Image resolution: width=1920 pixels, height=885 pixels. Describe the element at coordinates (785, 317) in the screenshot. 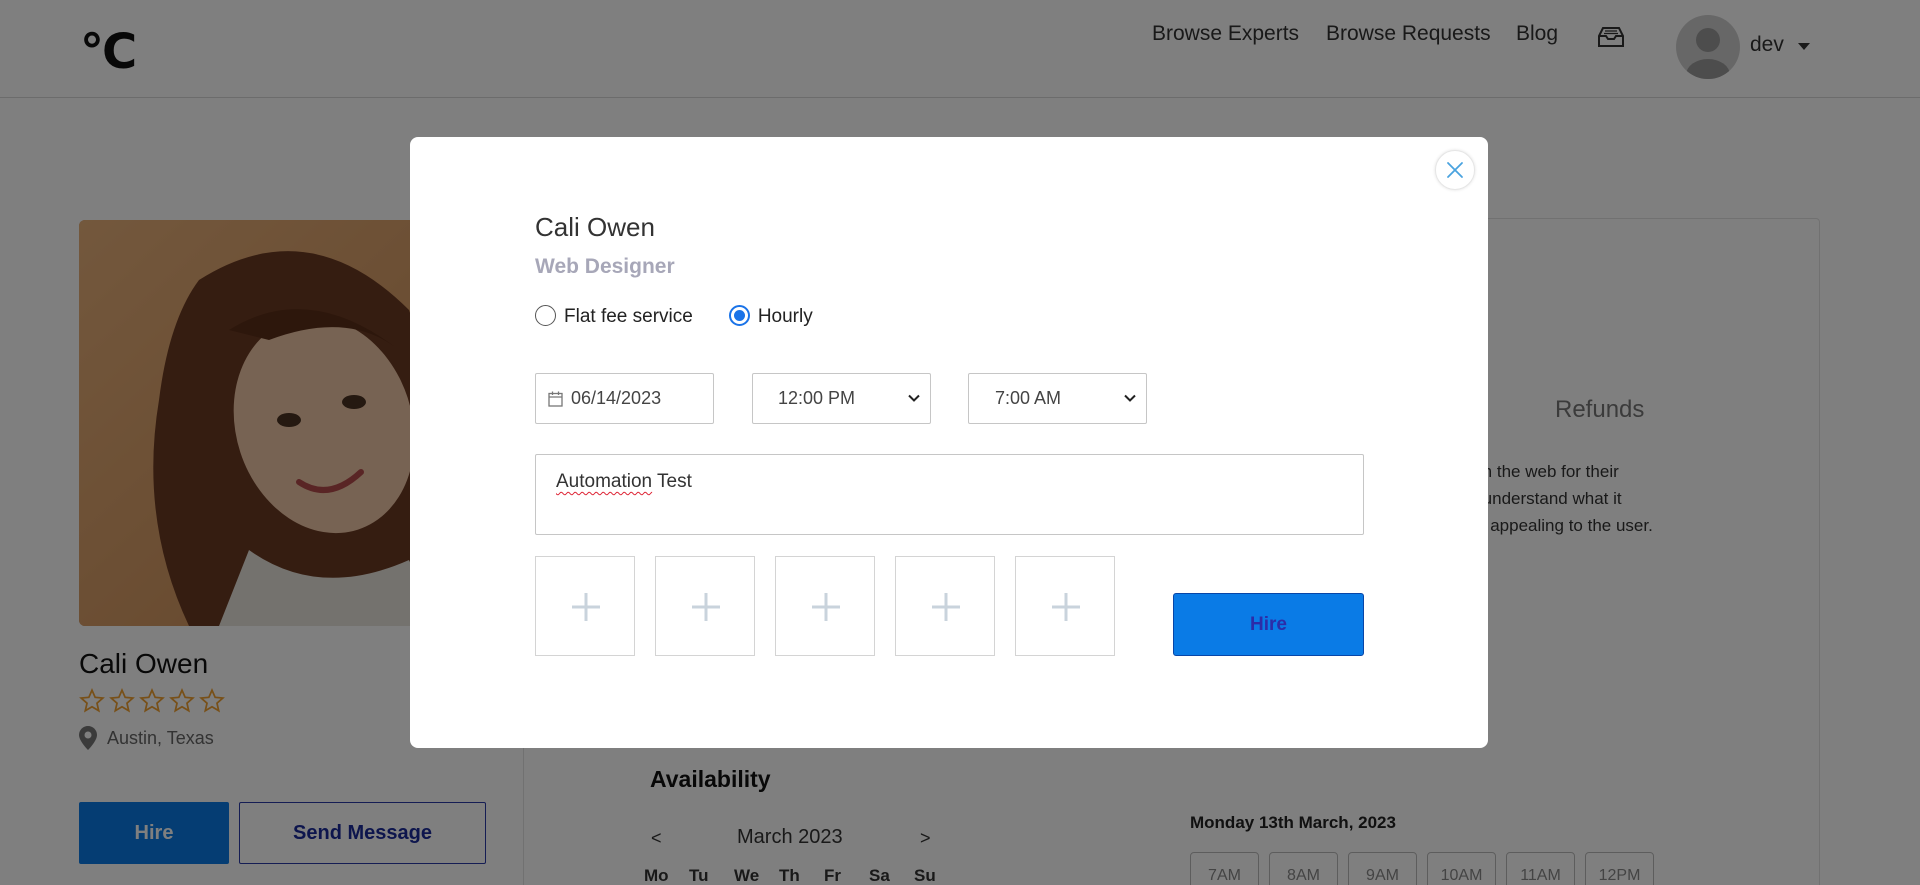

I see `hourly-label: Hourly` at that location.